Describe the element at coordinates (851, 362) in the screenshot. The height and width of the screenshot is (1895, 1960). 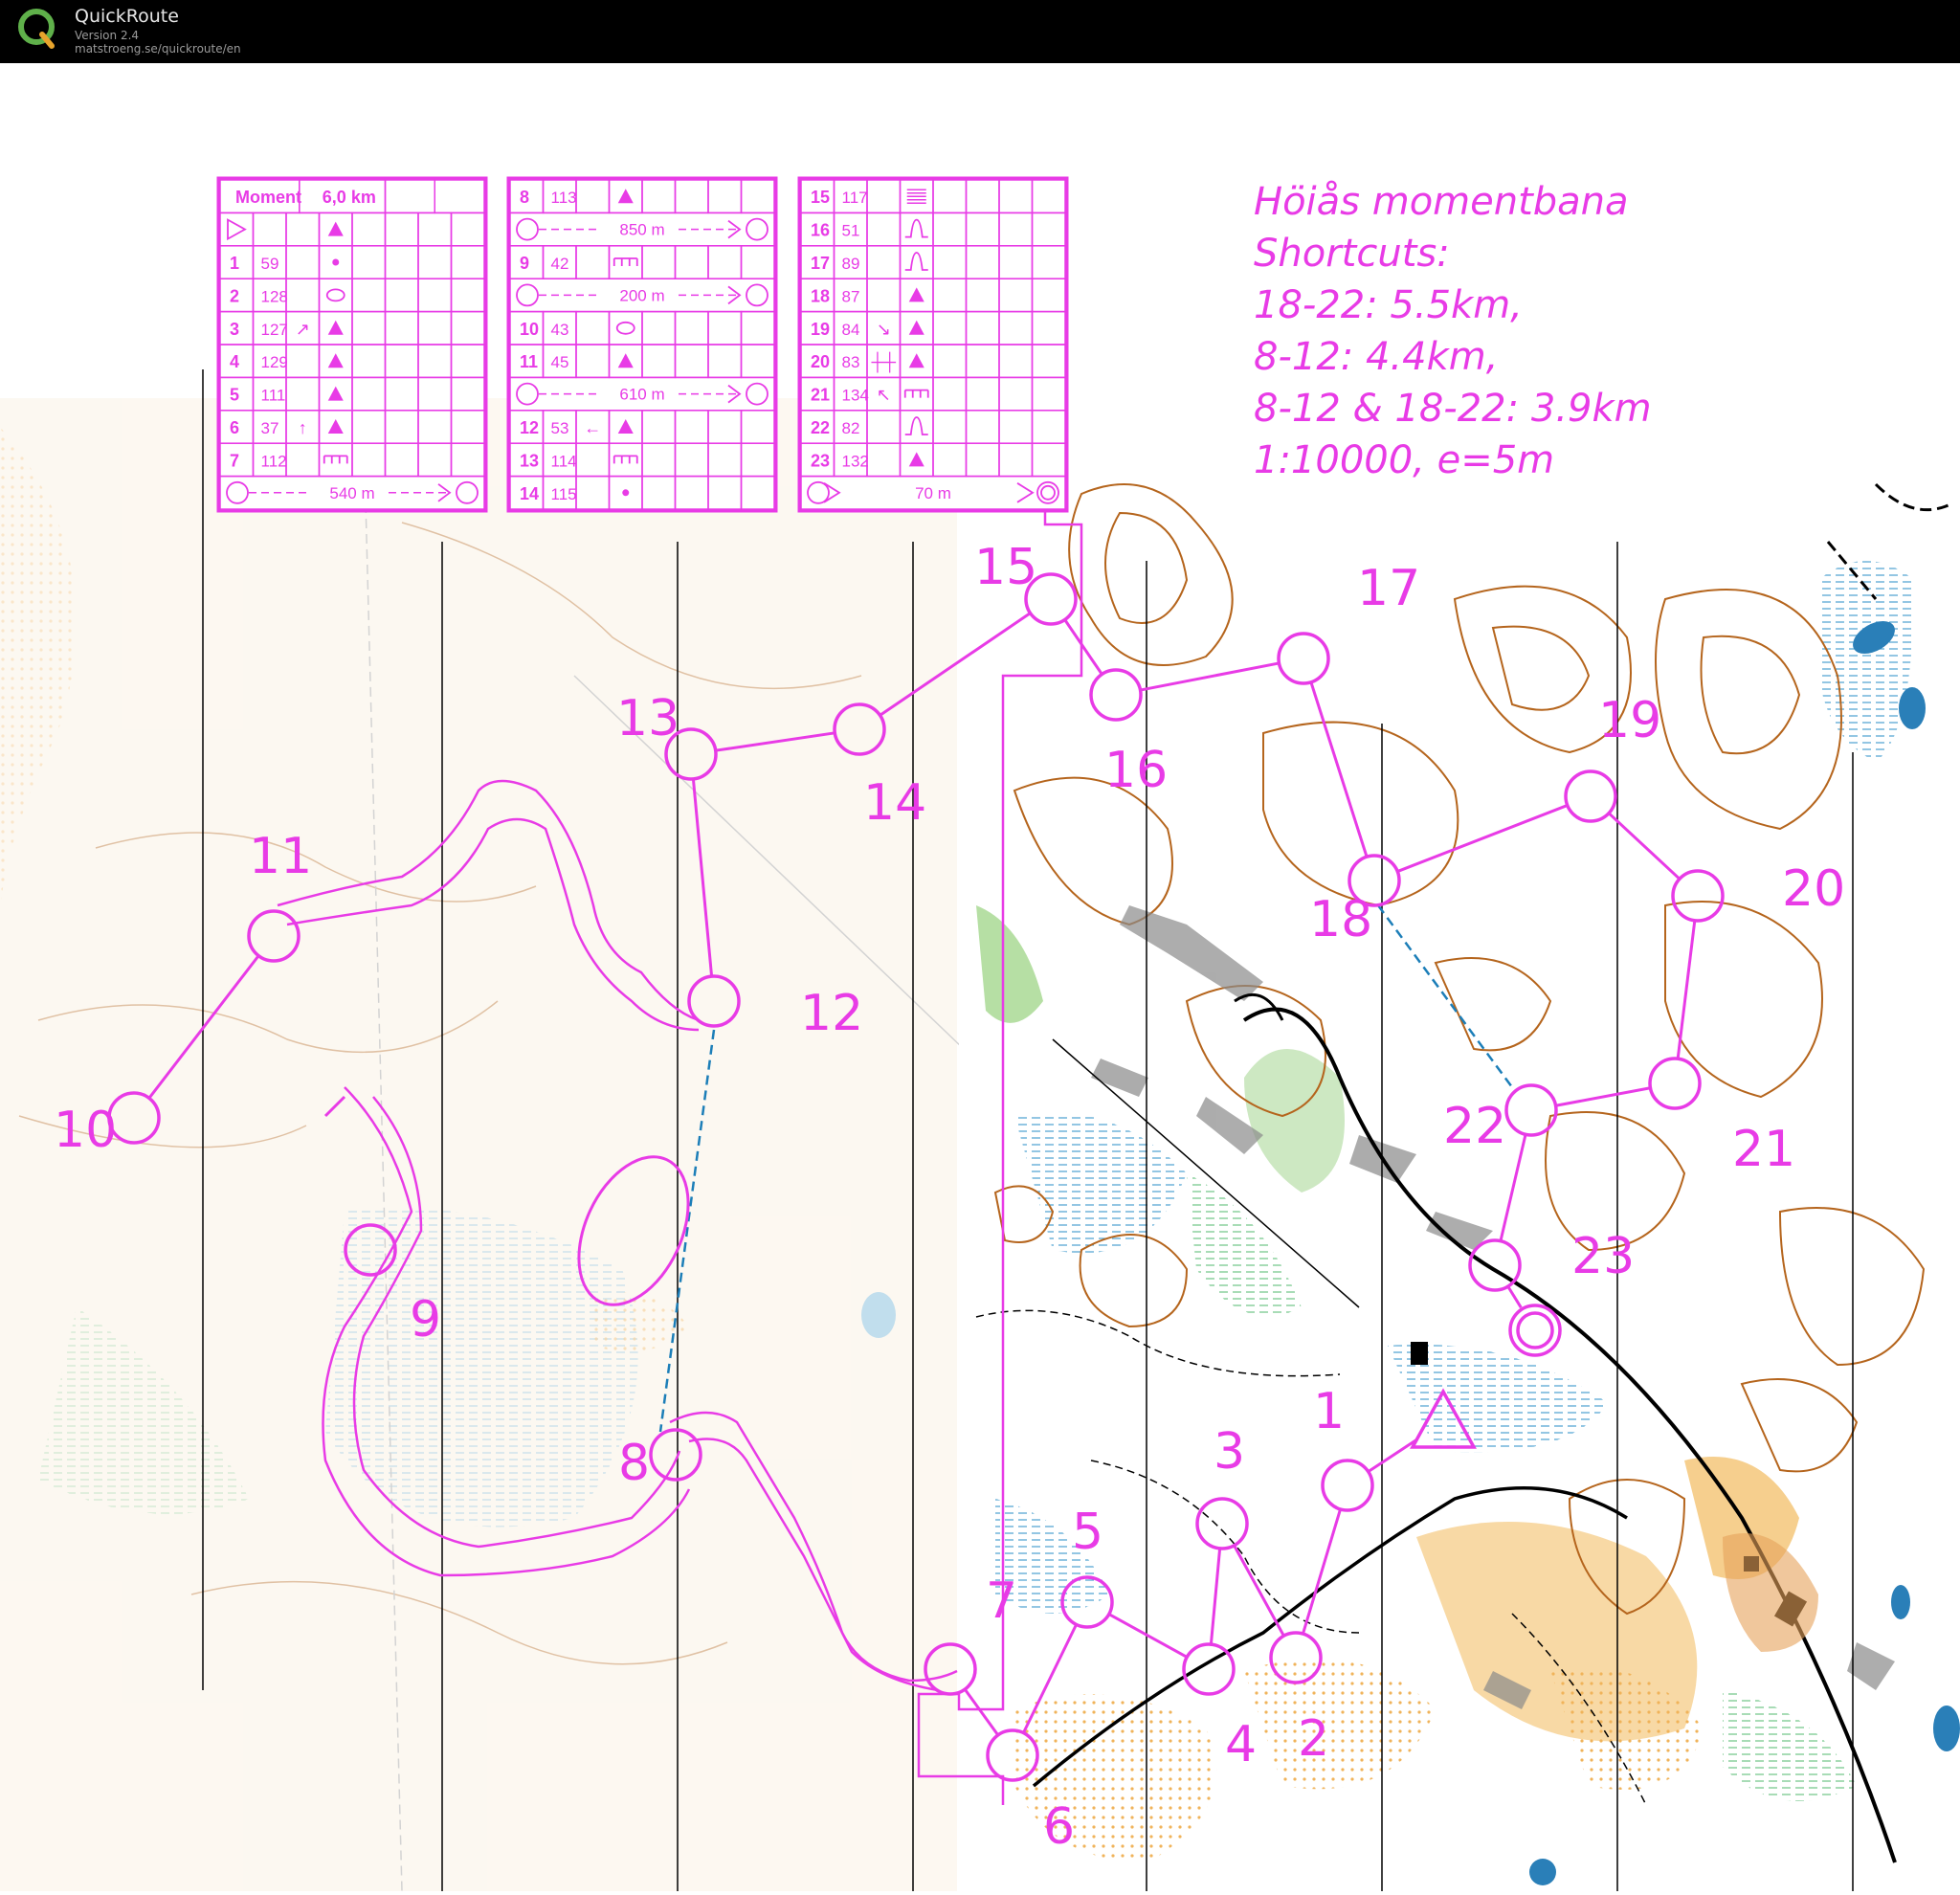
I see `cd-control-code: 83` at that location.